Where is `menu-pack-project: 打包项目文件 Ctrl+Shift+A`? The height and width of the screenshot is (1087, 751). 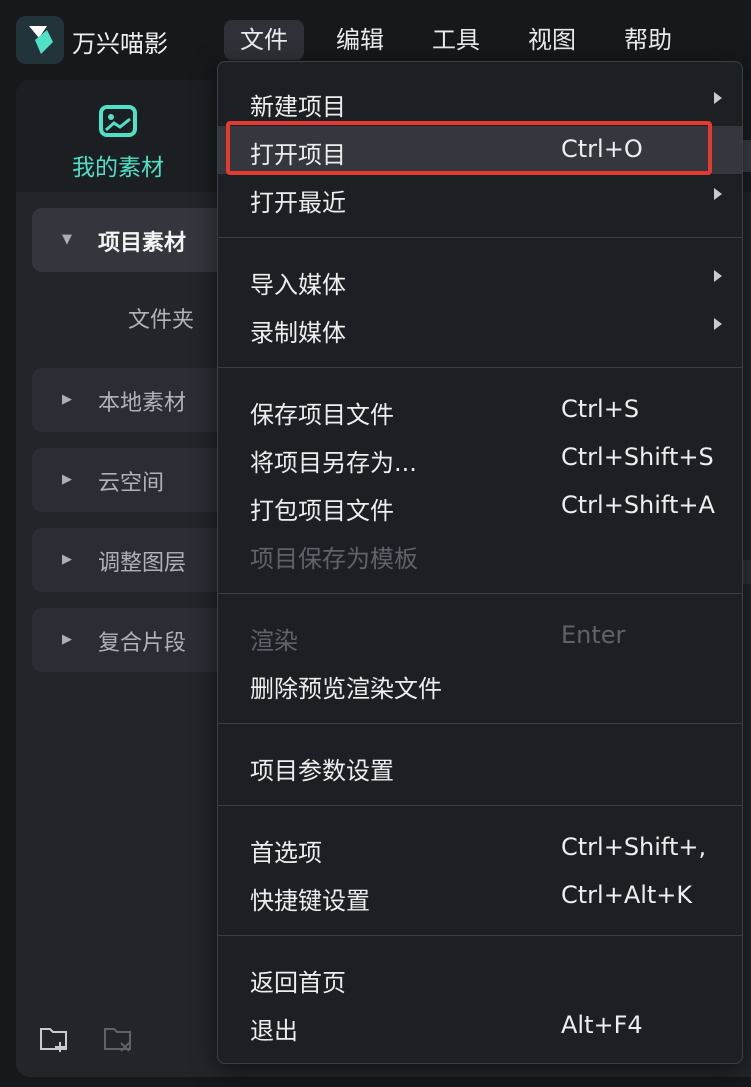 menu-pack-project: 打包项目文件 Ctrl+Shift+A is located at coordinates (480, 506).